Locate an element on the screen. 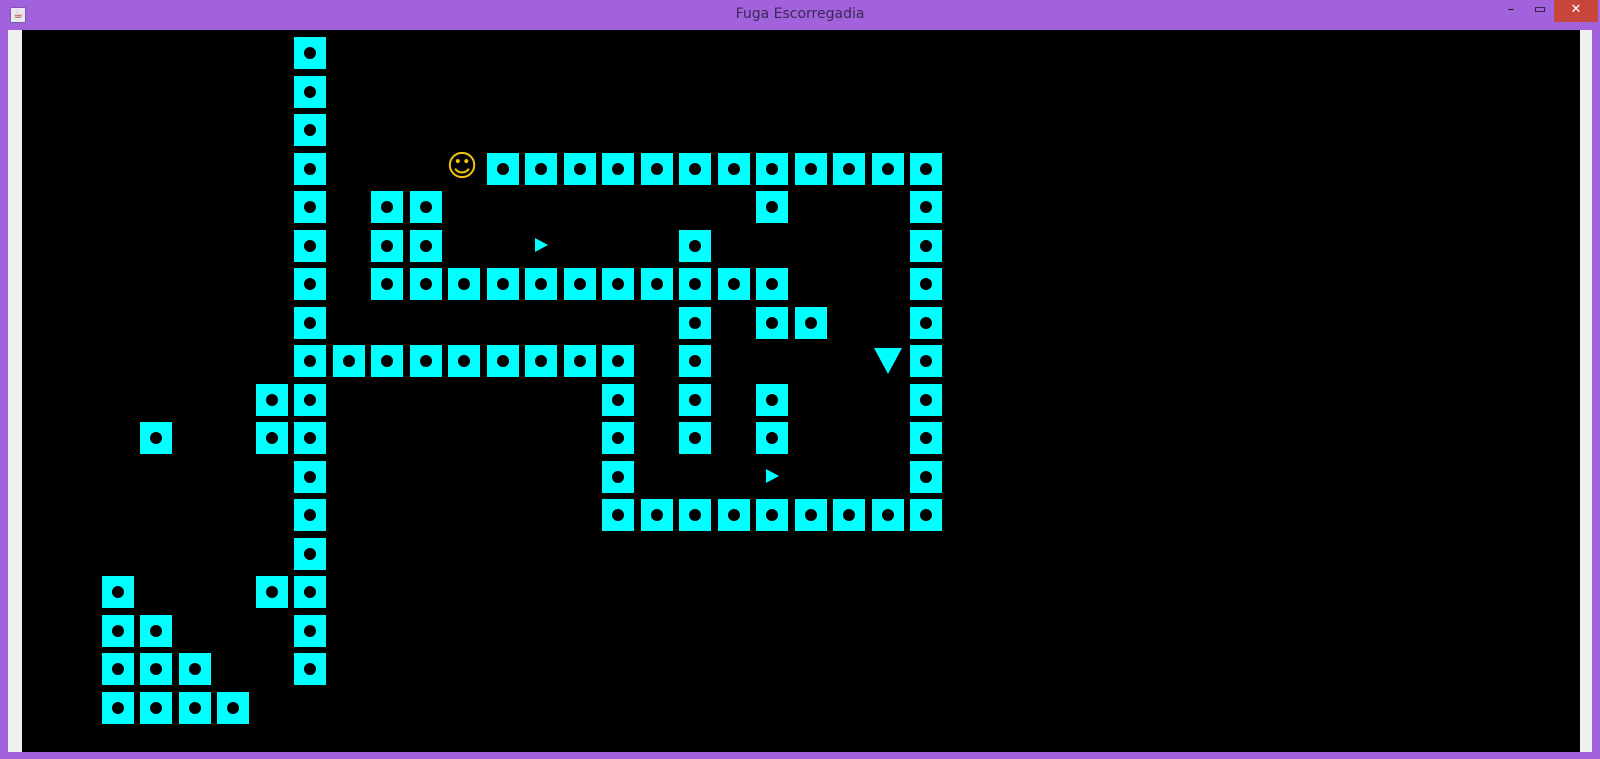 This screenshot has width=1600, height=759. player-smiley-icon: ☺ is located at coordinates (462, 166).